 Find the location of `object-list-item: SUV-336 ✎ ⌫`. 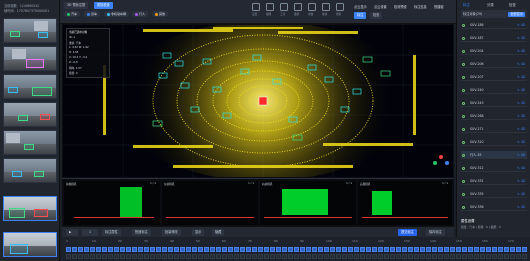

object-list-item: SUV-336 ✎ ⌫ is located at coordinates (494, 207).